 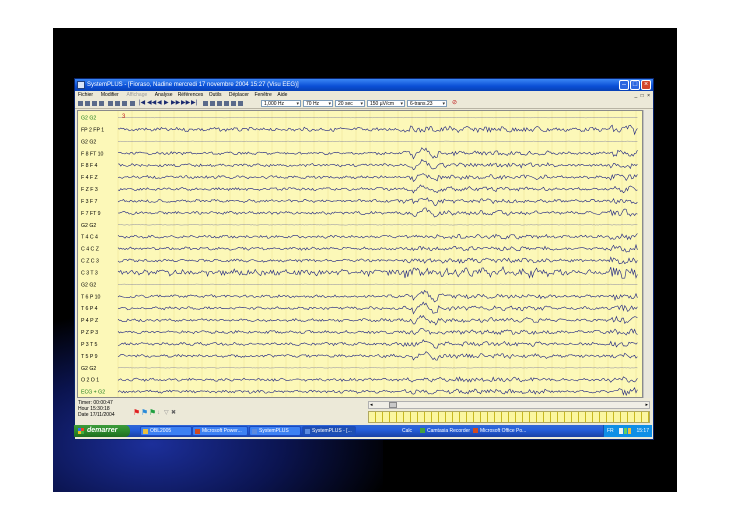 I want to click on channel-label: F 4 F Z, so click(x=89, y=178).